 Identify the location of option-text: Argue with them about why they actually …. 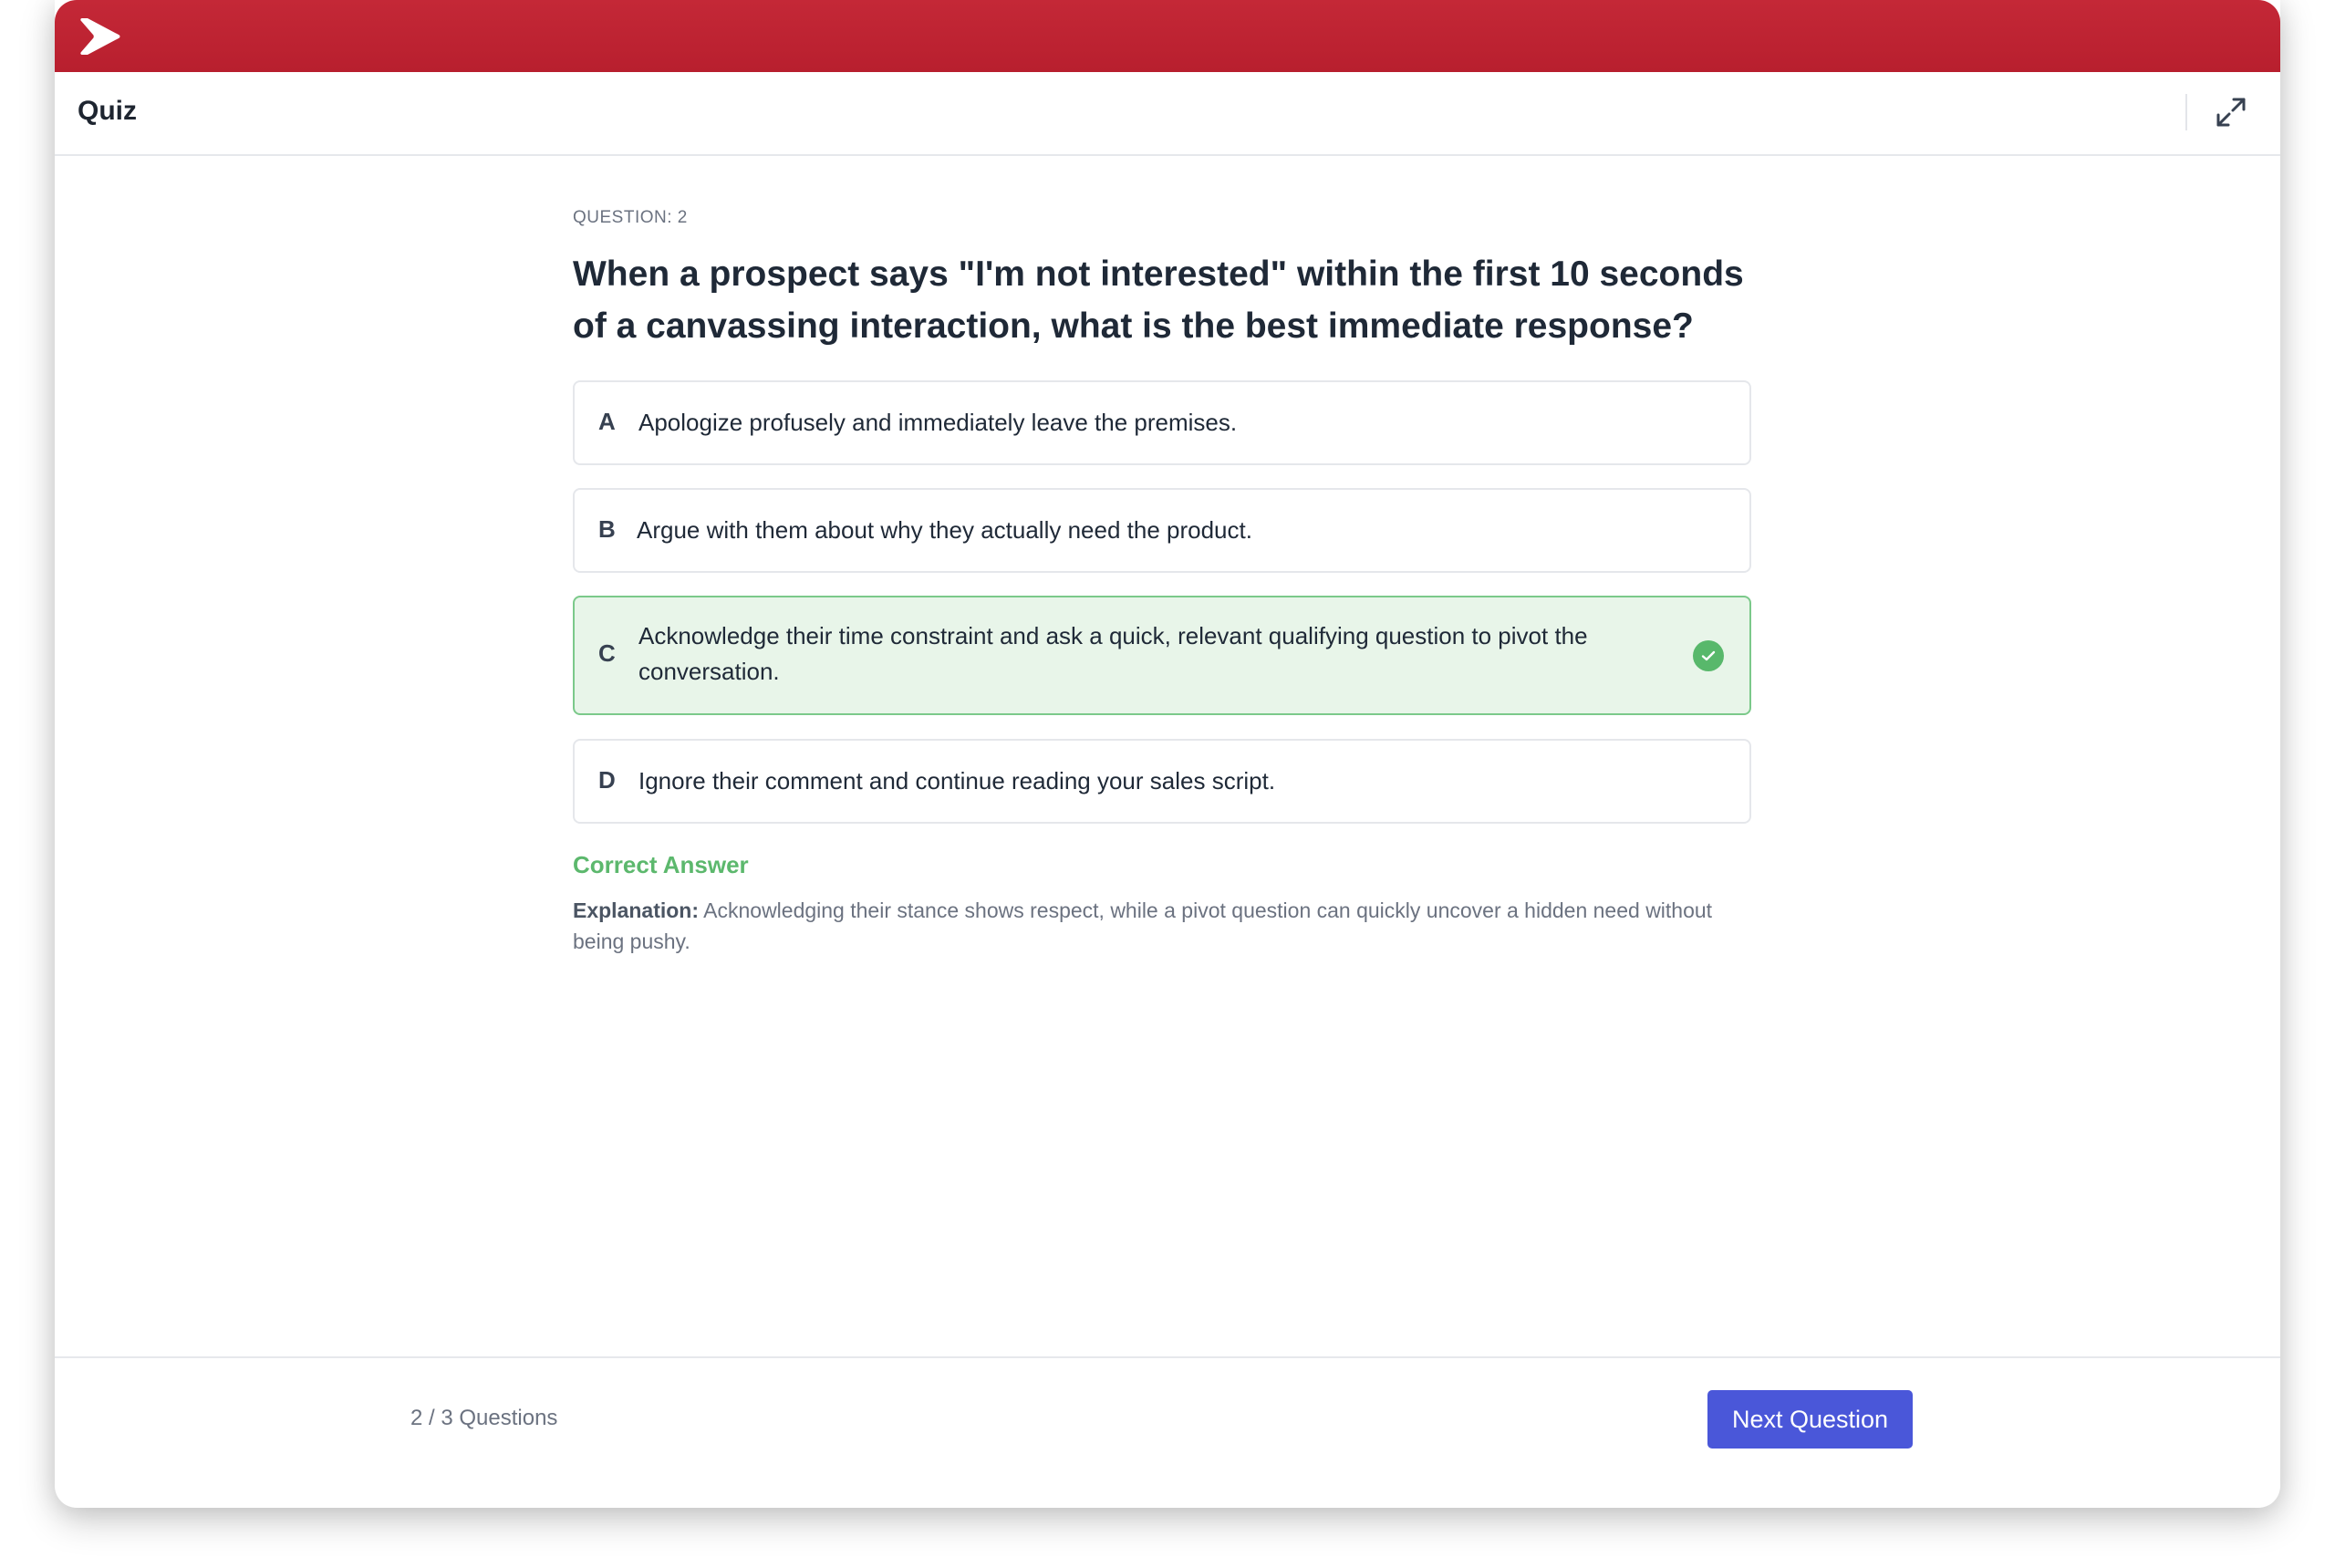
(944, 530).